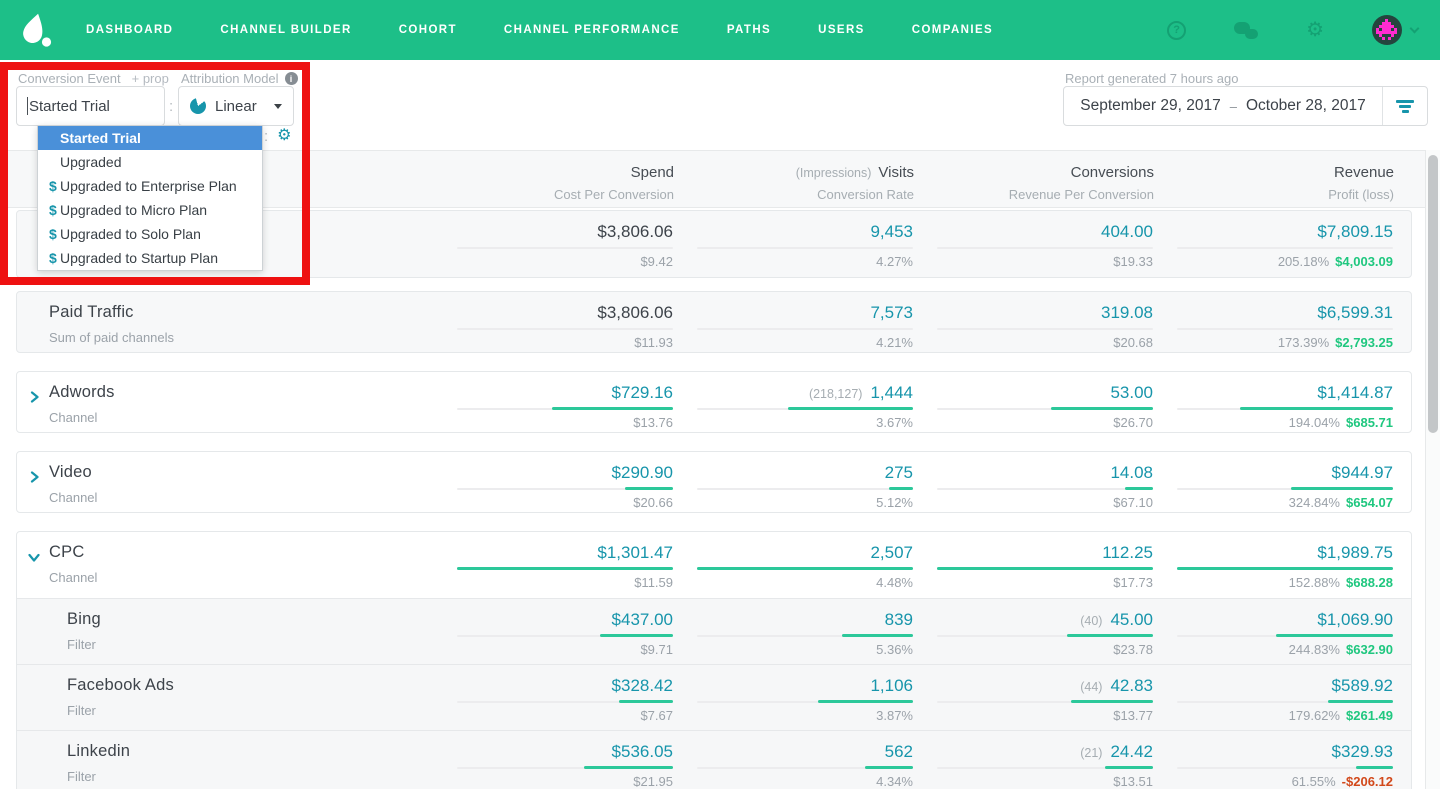  What do you see at coordinates (1246, 30) in the screenshot?
I see `chat-icon` at bounding box center [1246, 30].